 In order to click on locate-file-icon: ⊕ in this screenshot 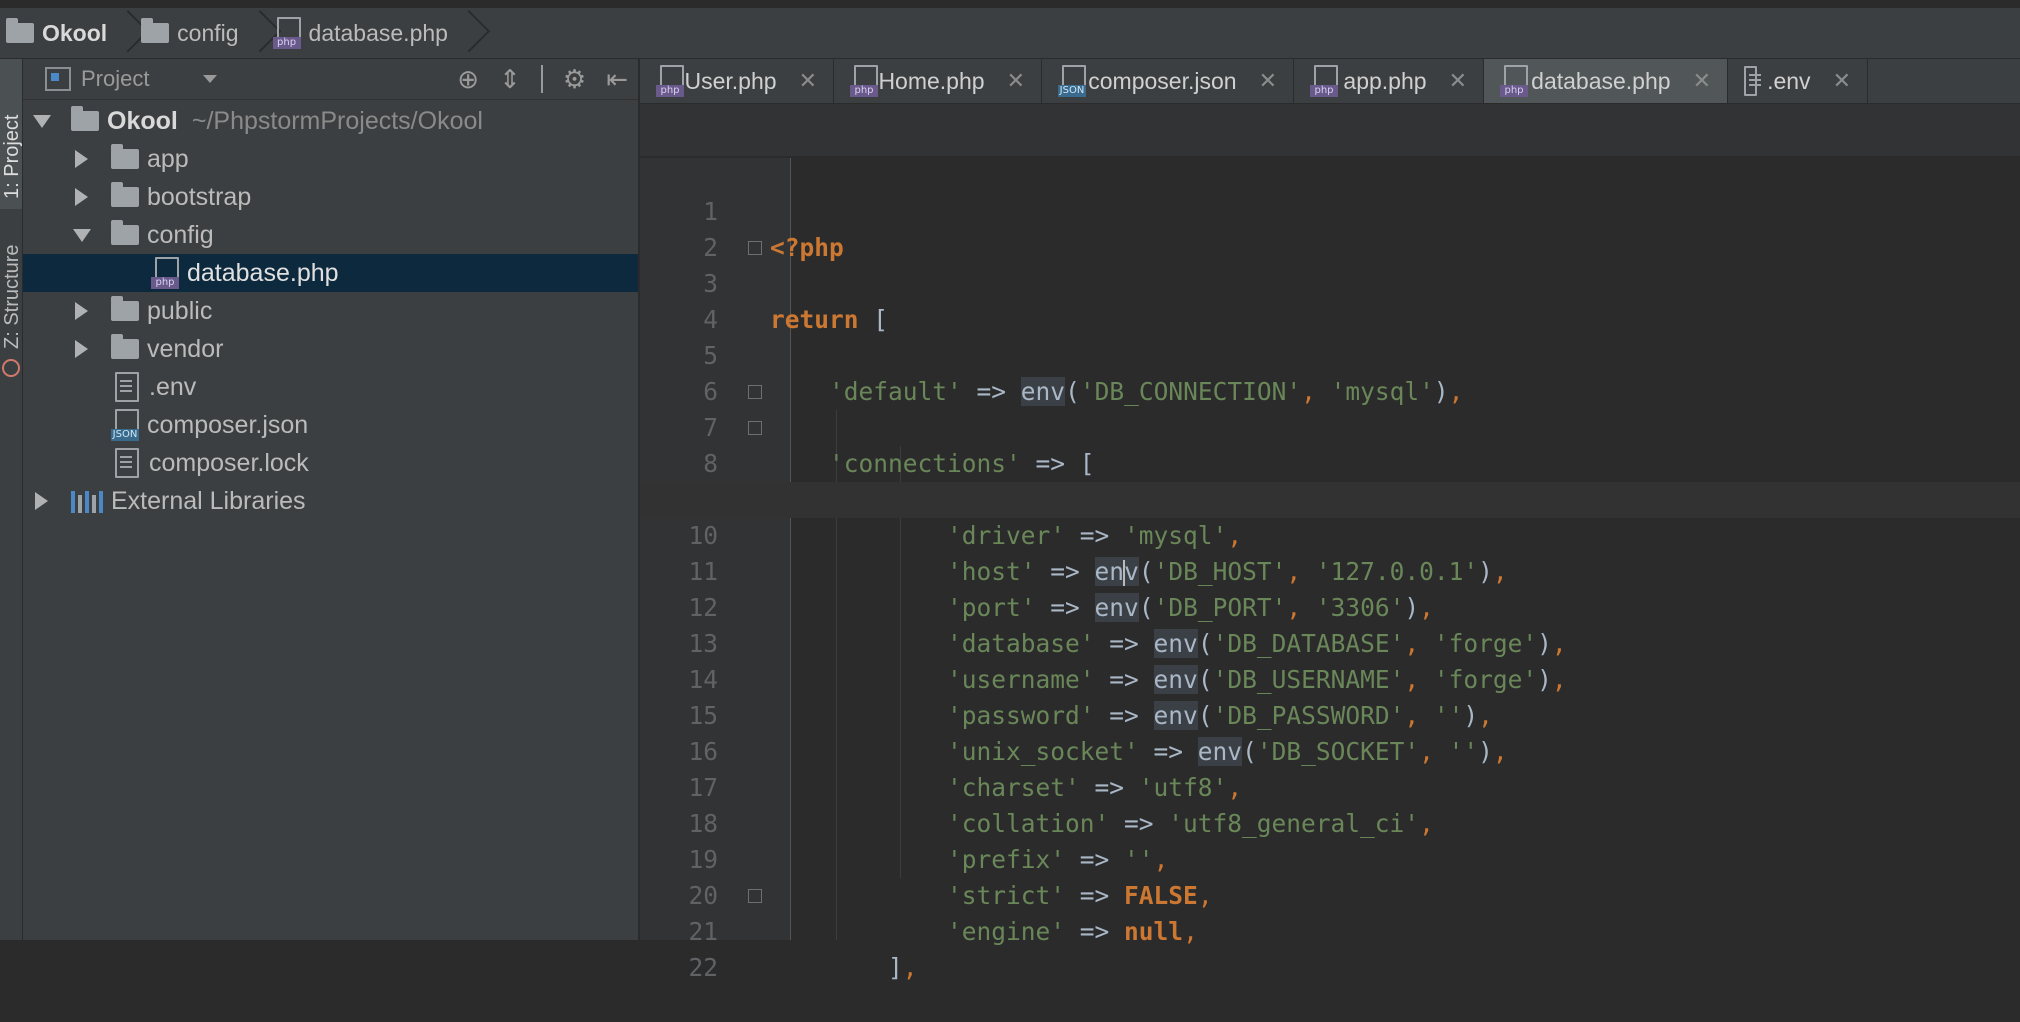, I will do `click(468, 79)`.